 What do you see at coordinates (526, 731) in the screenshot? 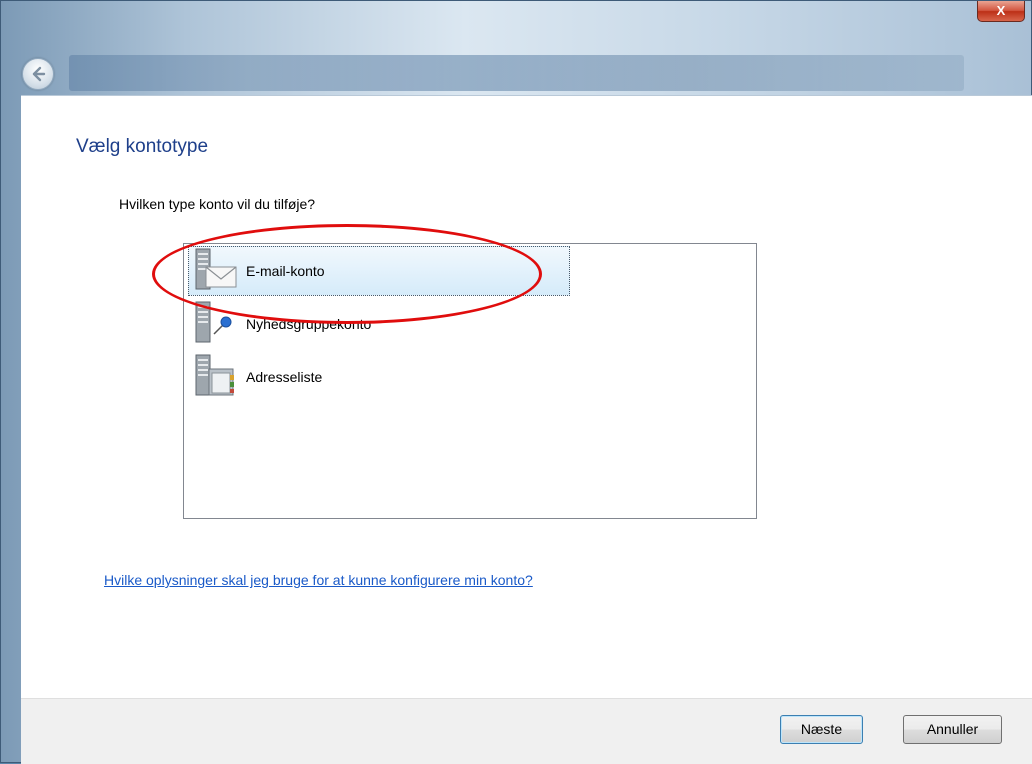
I see `wizard-footer: Næste Annuller` at bounding box center [526, 731].